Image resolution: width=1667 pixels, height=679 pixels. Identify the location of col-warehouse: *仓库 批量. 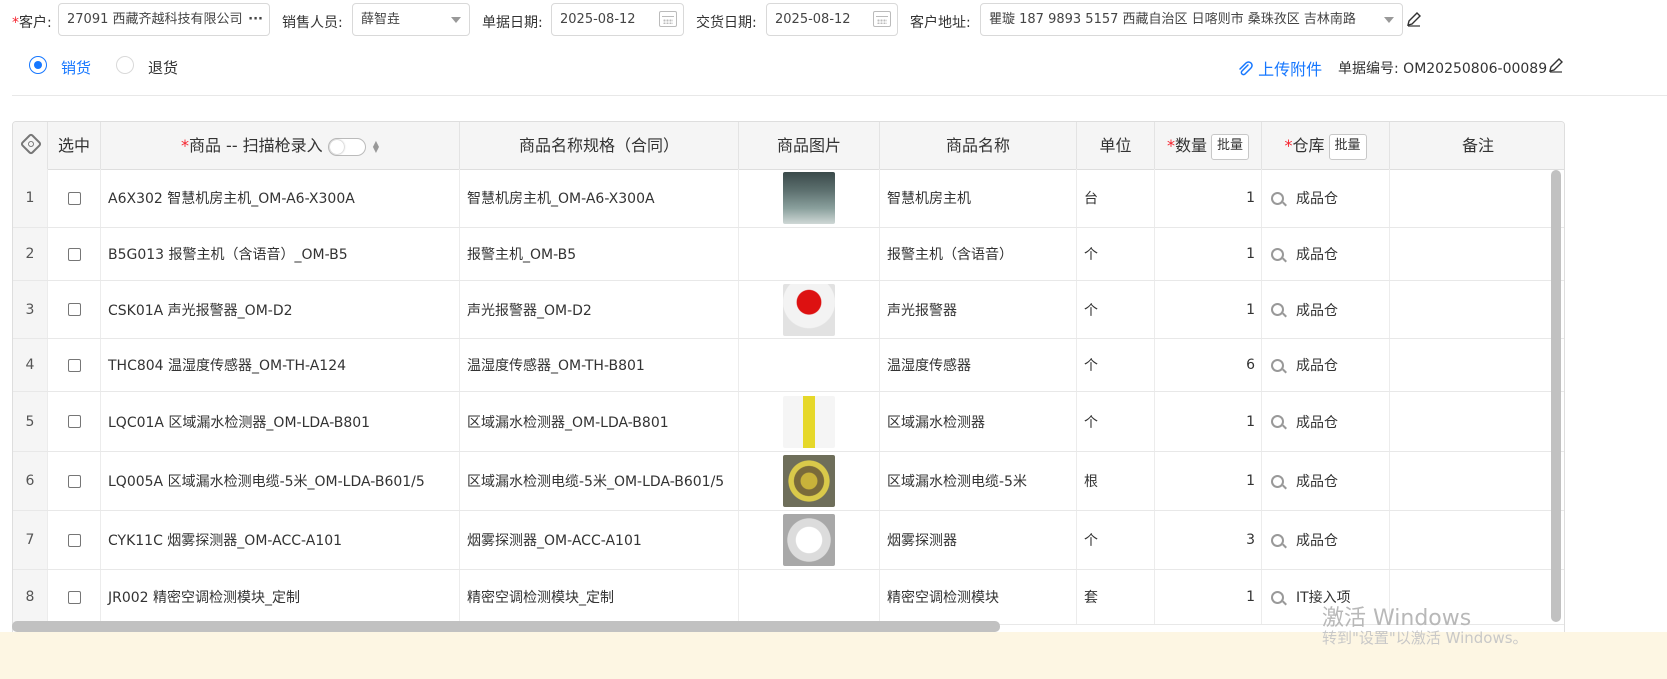
(1326, 145).